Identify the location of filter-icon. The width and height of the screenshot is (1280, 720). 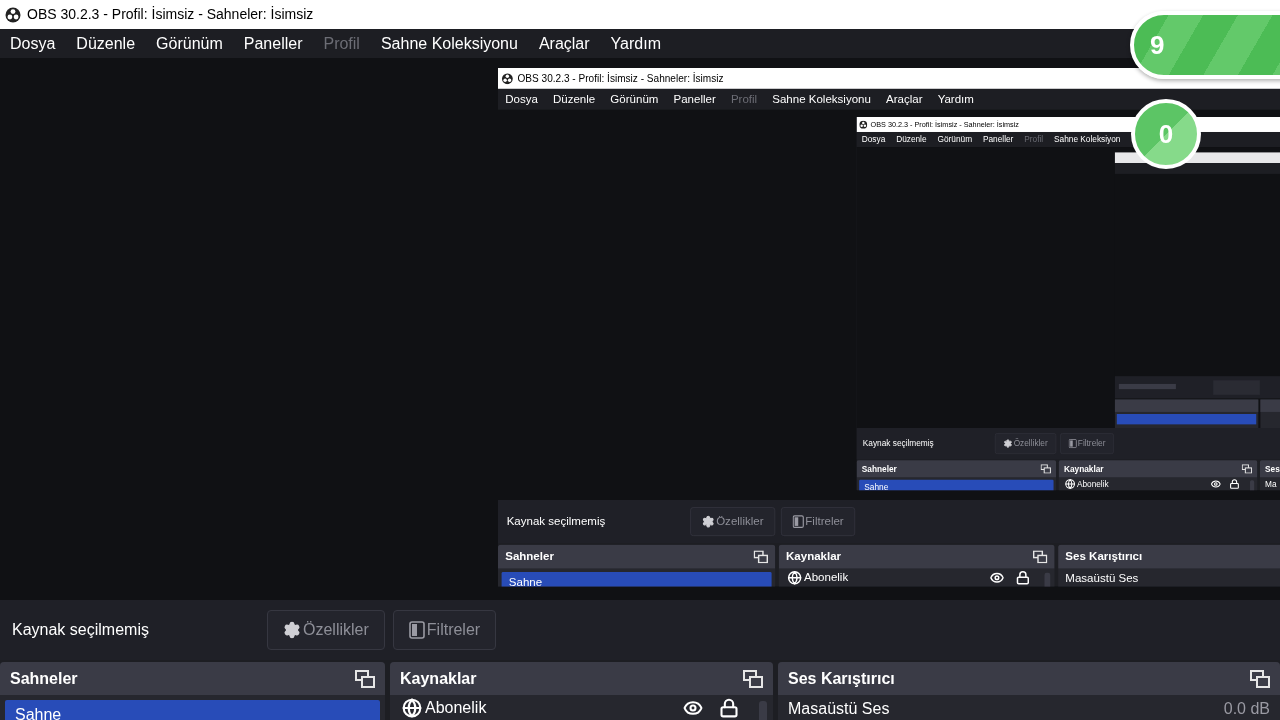
(416, 630).